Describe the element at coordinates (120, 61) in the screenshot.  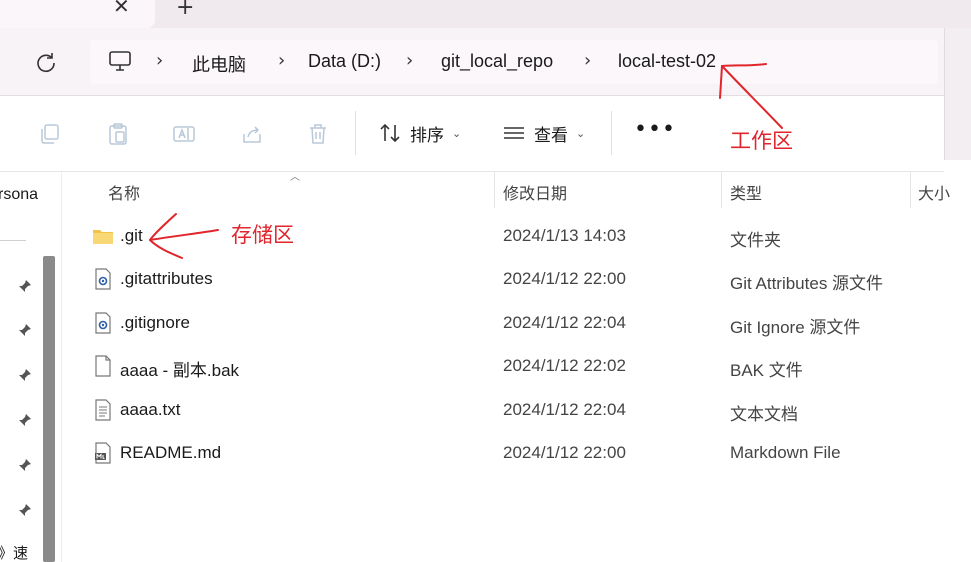
I see `computer-icon` at that location.